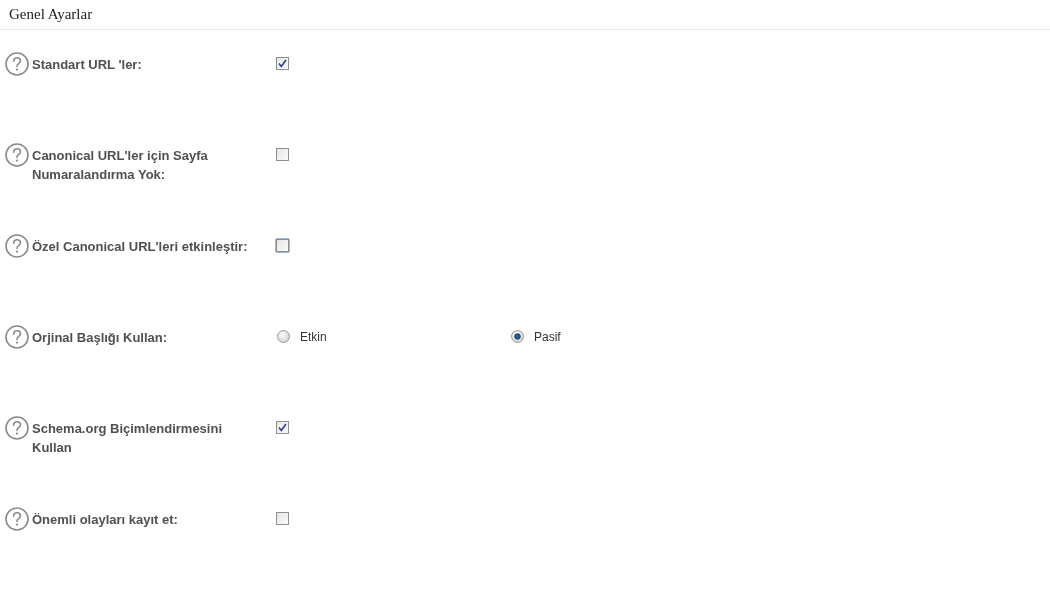 The image size is (1050, 605). Describe the element at coordinates (100, 338) in the screenshot. I see `setting-label: Orjinal Başlığı Kullan:` at that location.